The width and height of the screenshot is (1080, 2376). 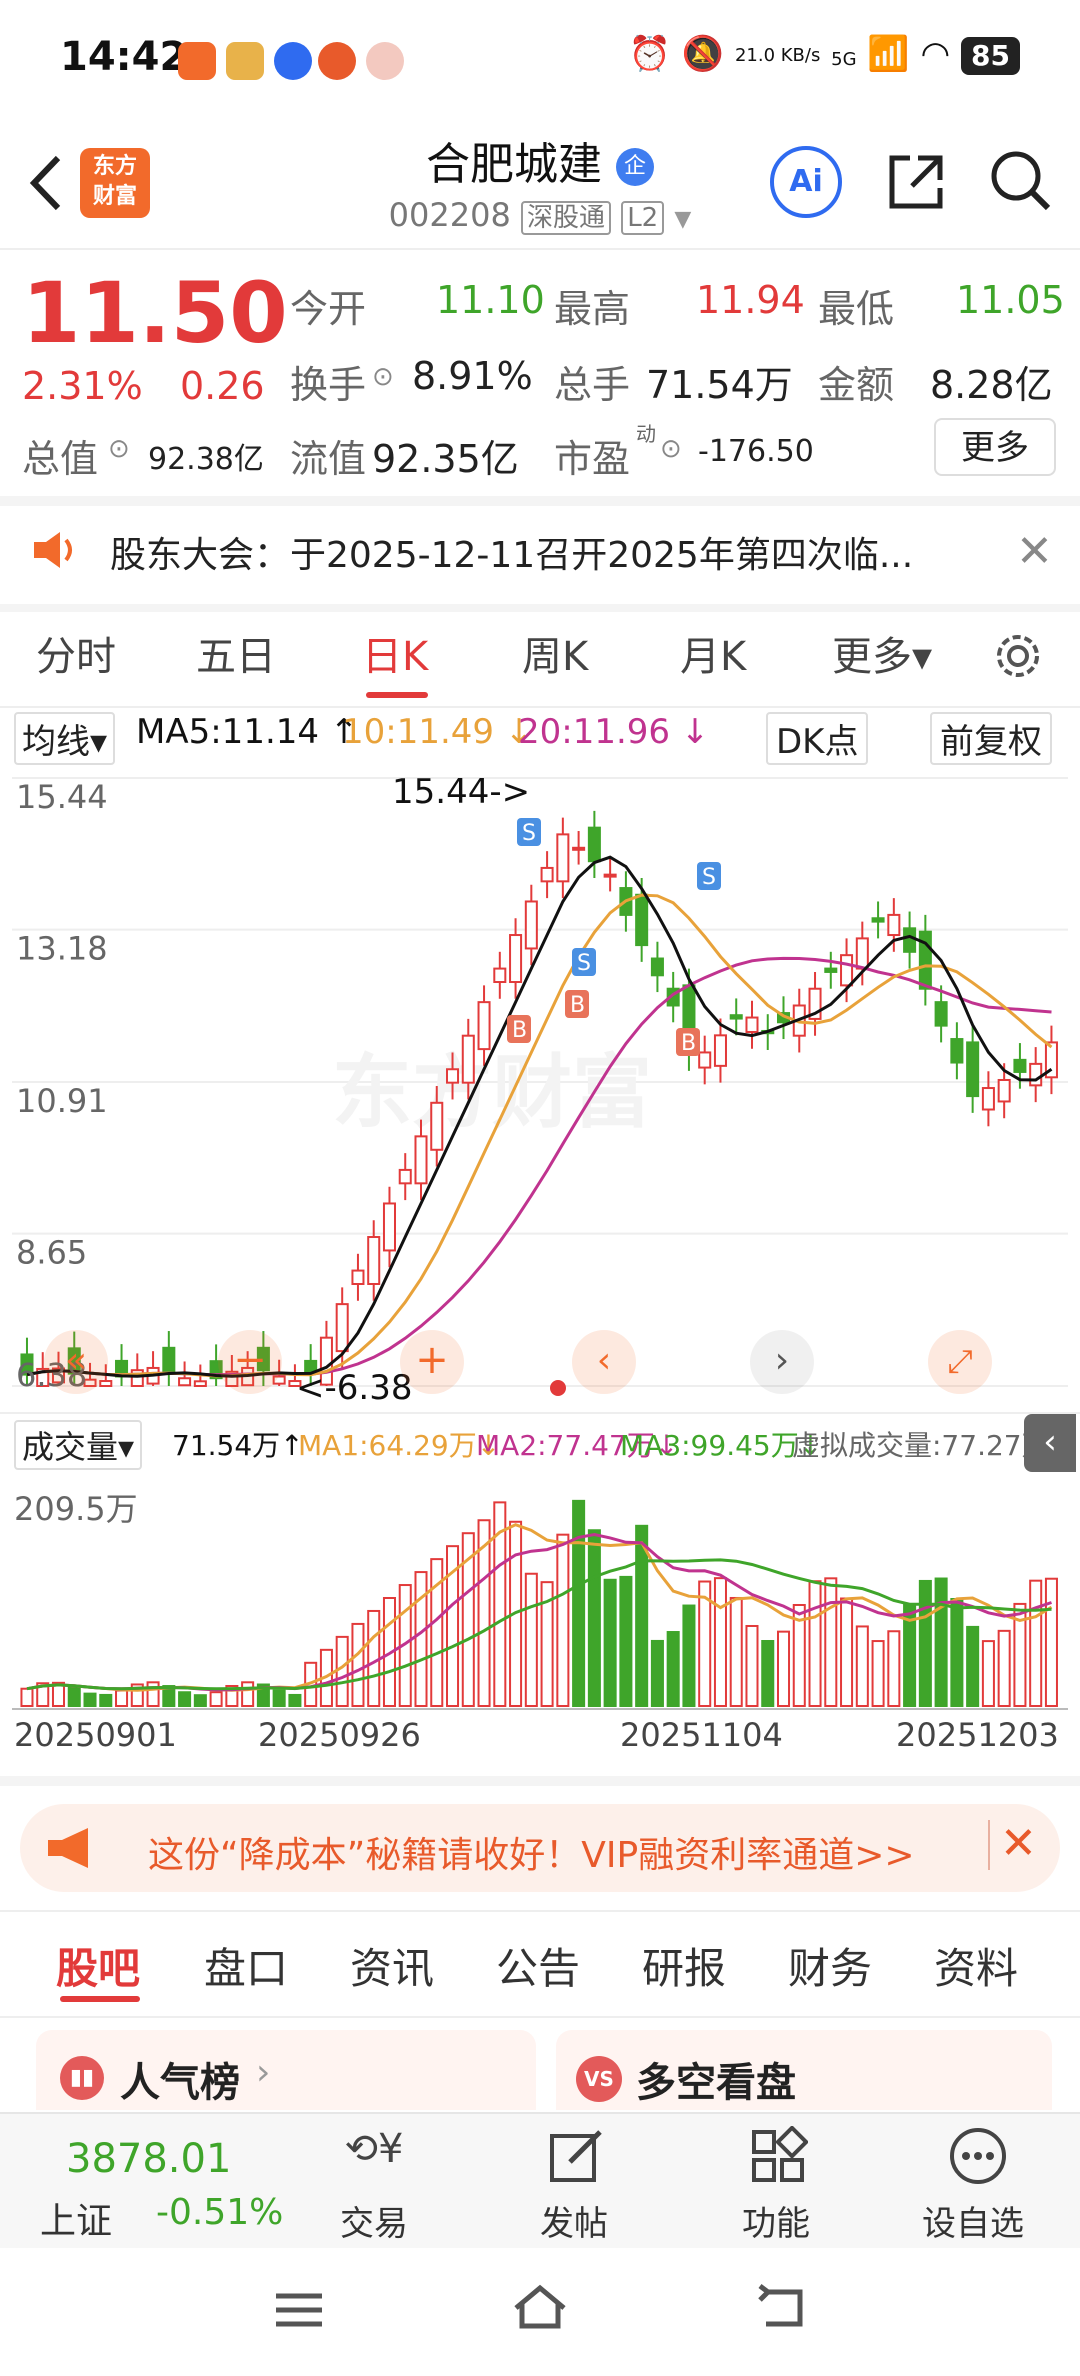 I want to click on change-amount: 0.26, so click(x=222, y=386).